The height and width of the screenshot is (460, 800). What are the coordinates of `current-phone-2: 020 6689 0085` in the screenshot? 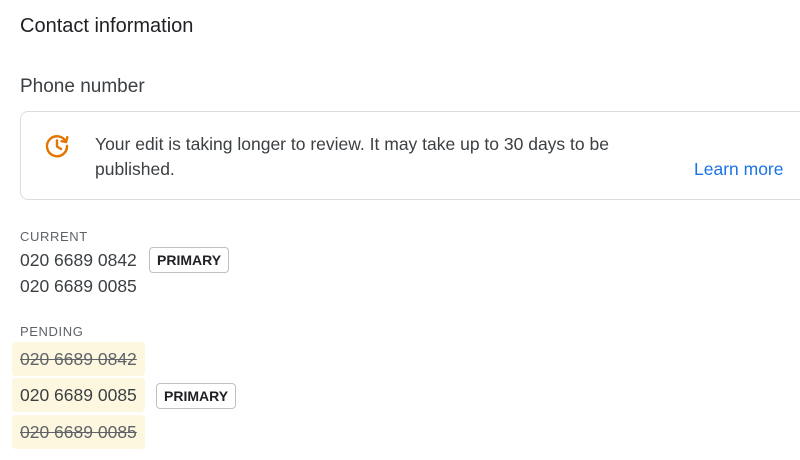 It's located at (78, 286).